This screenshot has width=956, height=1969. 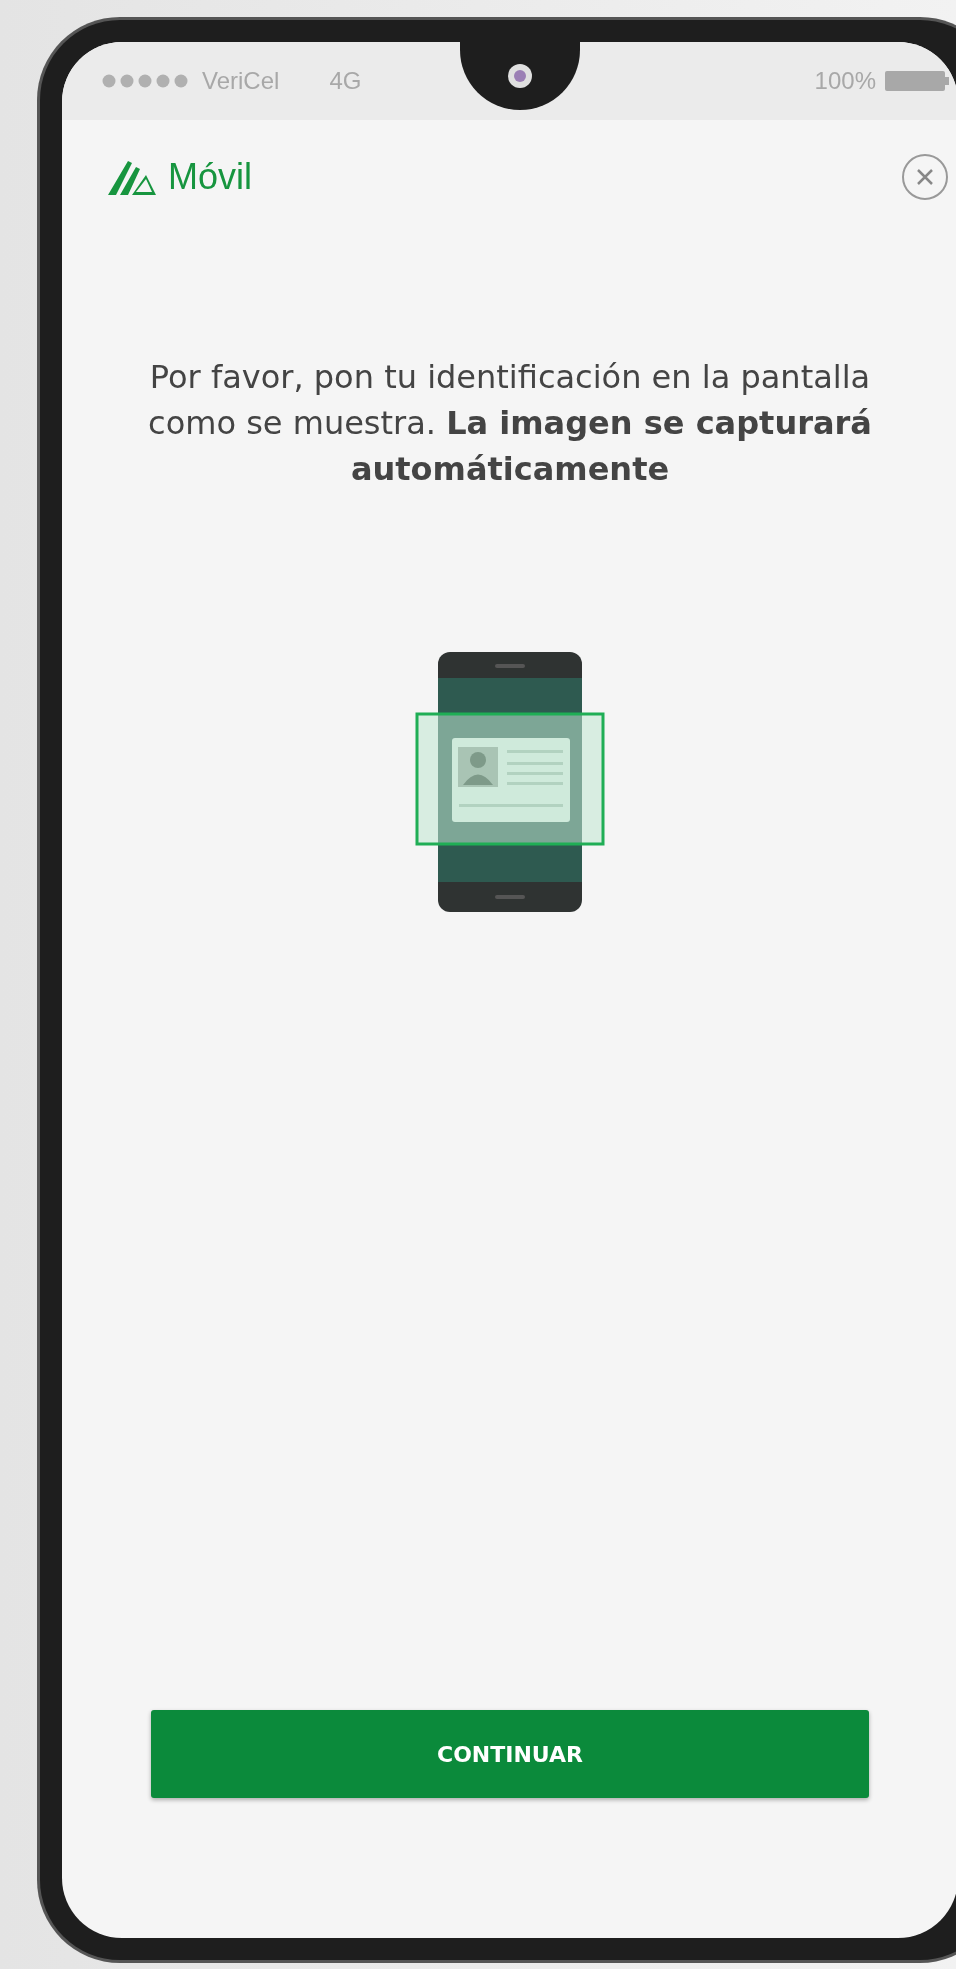 I want to click on continue-button: CONTINUAR, so click(x=510, y=1754).